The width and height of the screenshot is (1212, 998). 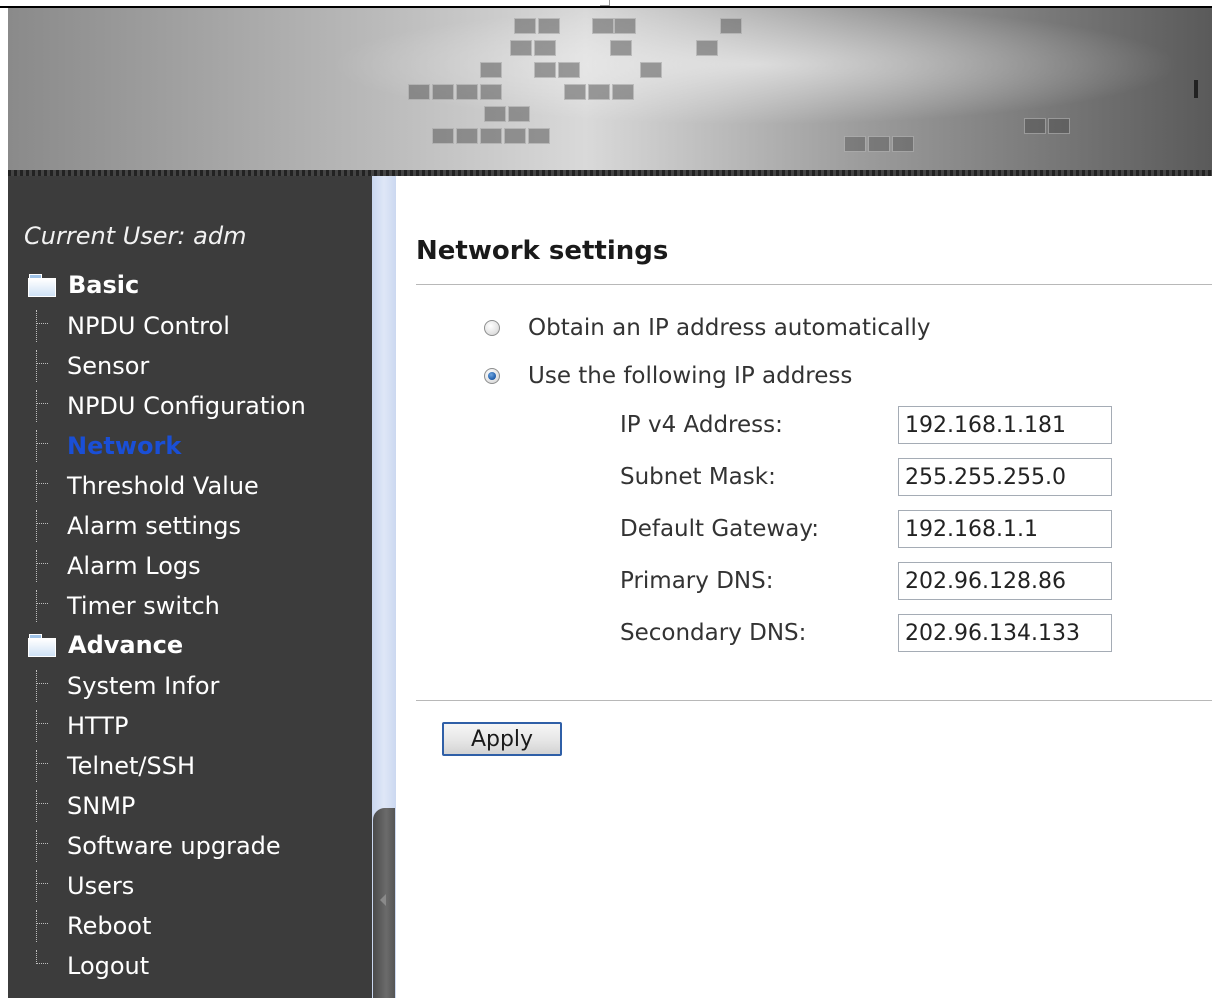 I want to click on sidebar-item-telnet-ssh: Telnet/SSH, so click(x=114, y=766).